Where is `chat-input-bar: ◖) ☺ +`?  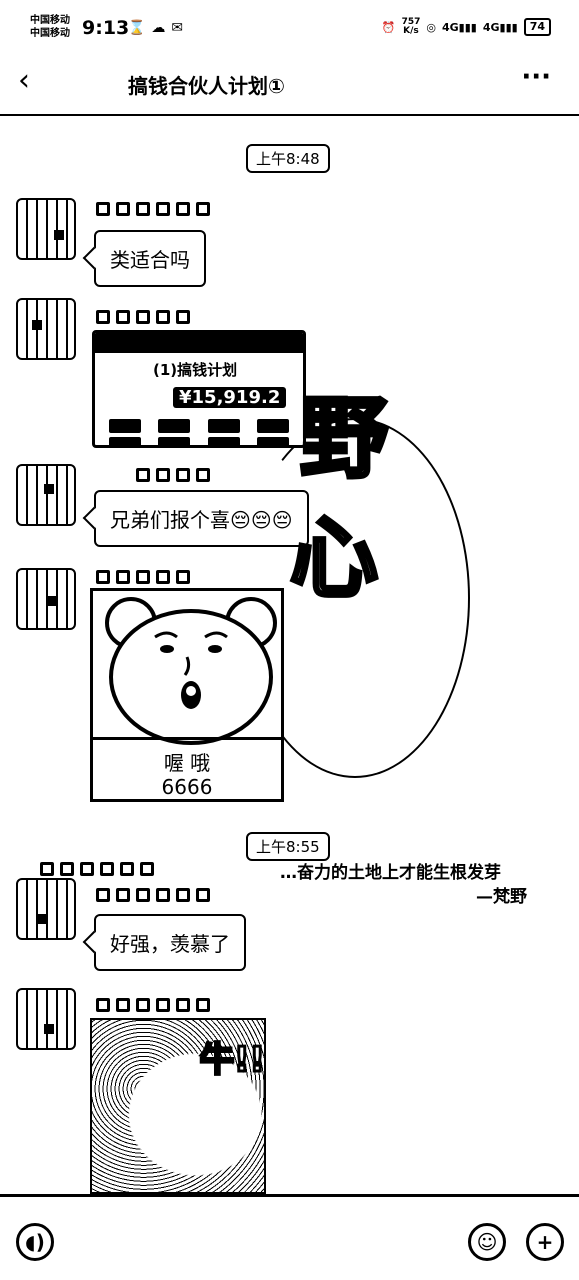 chat-input-bar: ◖) ☺ + is located at coordinates (289, 1237).